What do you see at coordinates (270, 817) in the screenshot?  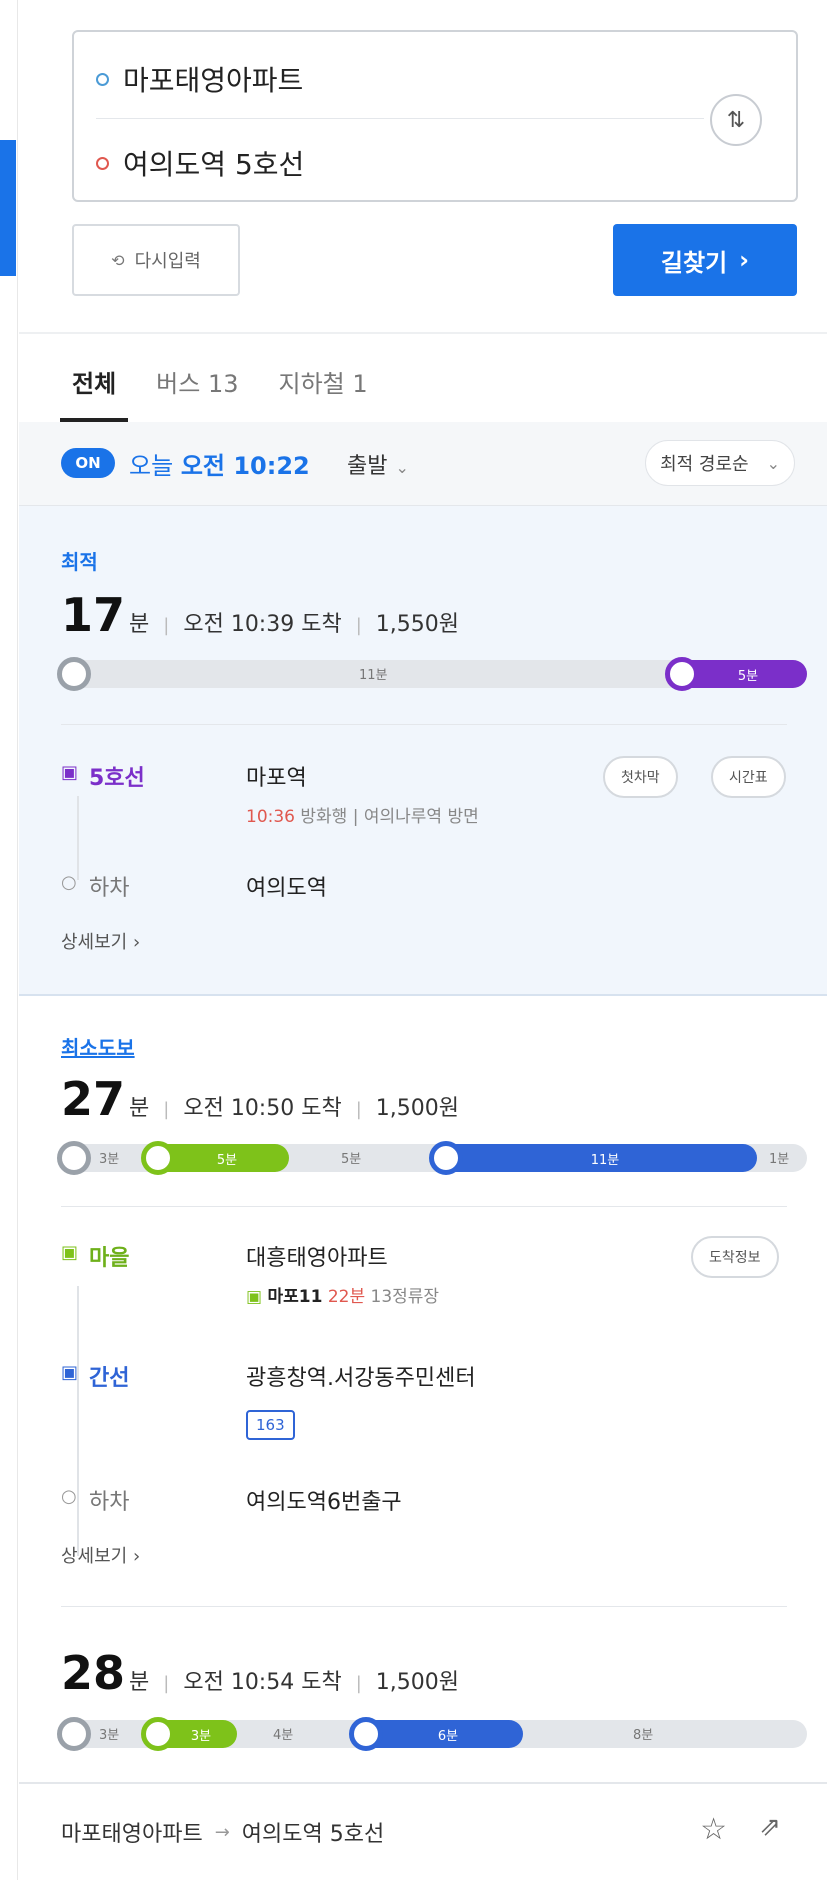 I see `next-train-time: 10:36` at bounding box center [270, 817].